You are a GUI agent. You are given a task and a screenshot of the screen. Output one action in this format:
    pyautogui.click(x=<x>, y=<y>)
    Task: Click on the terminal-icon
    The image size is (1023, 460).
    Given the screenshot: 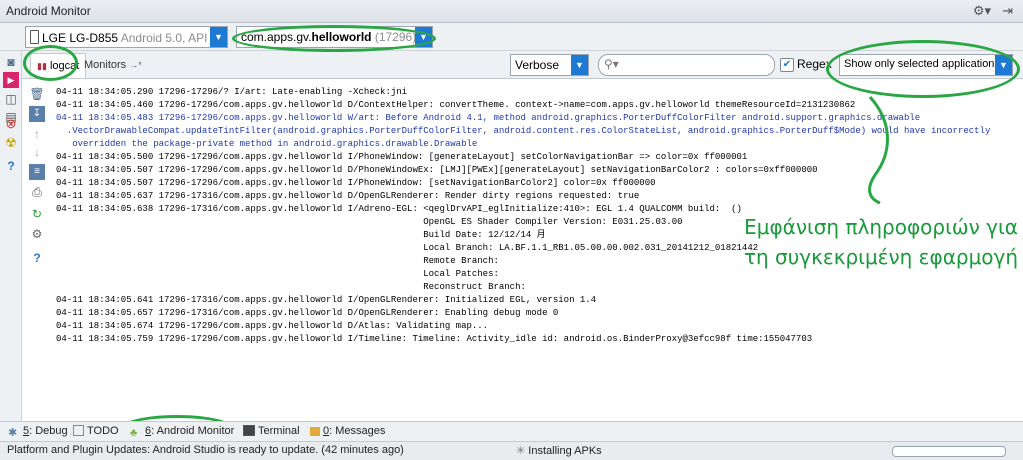 What is the action you would take?
    pyautogui.click(x=249, y=430)
    